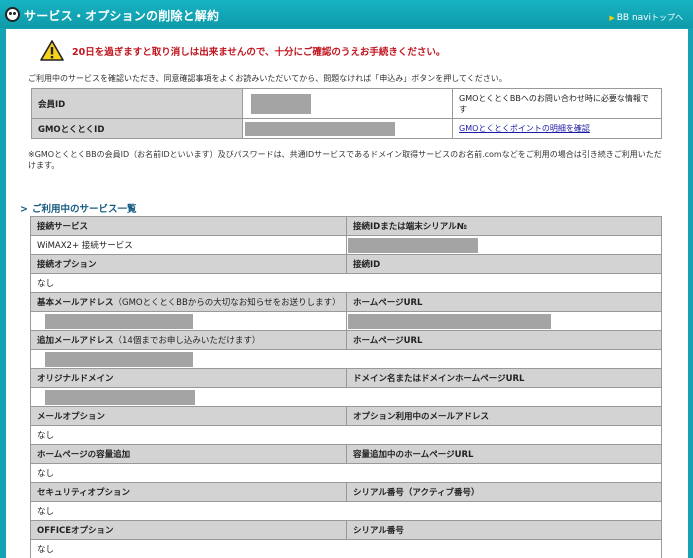  I want to click on bb-logo-icon, so click(12, 14).